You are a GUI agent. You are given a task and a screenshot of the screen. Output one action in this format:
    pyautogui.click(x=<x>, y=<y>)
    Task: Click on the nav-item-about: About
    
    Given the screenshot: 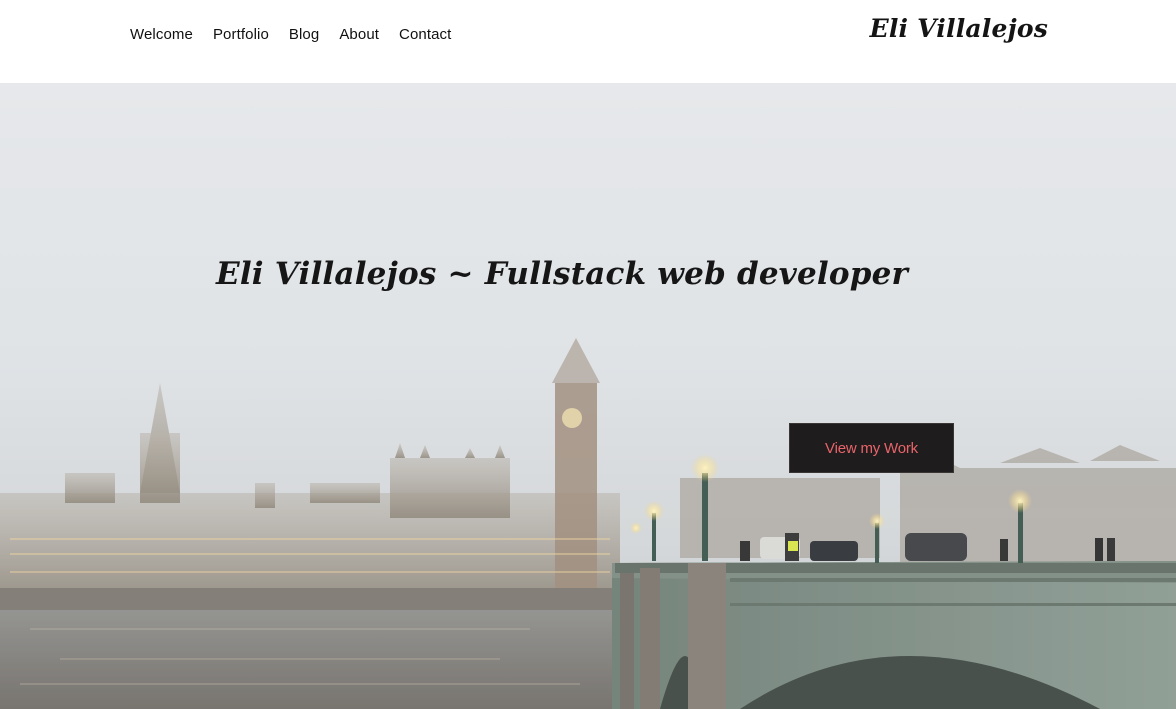 What is the action you would take?
    pyautogui.click(x=359, y=34)
    